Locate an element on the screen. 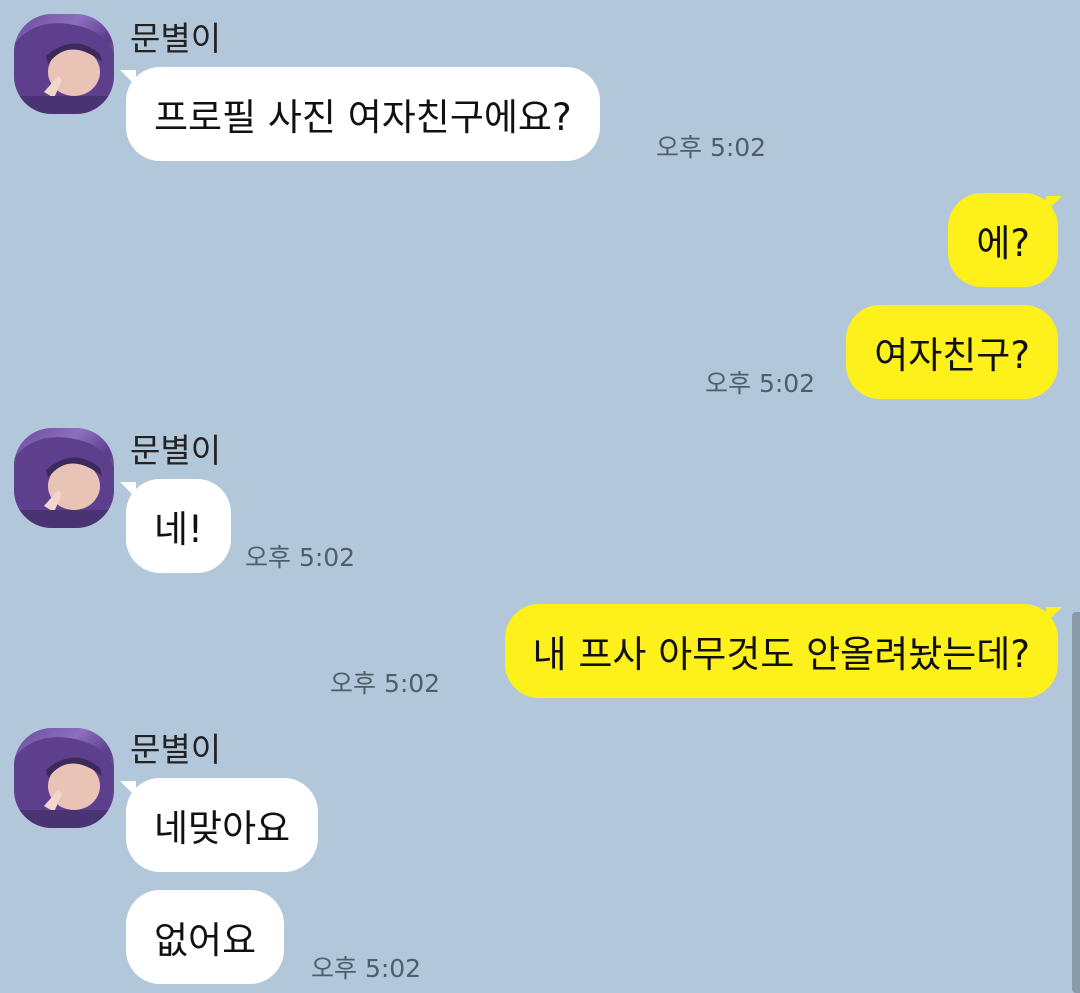 The width and height of the screenshot is (1080, 993). message-bubble-incoming: 네맞아요 is located at coordinates (222, 825).